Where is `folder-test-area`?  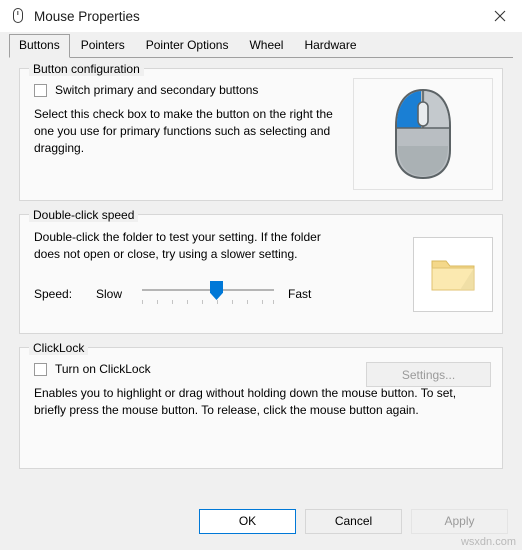 folder-test-area is located at coordinates (453, 274).